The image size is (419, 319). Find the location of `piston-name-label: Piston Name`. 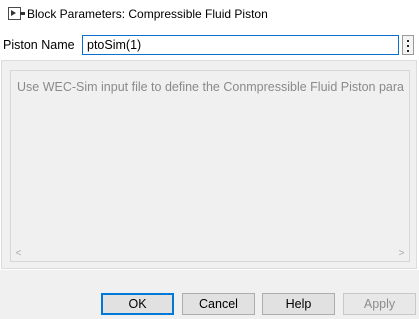

piston-name-label: Piston Name is located at coordinates (39, 45).